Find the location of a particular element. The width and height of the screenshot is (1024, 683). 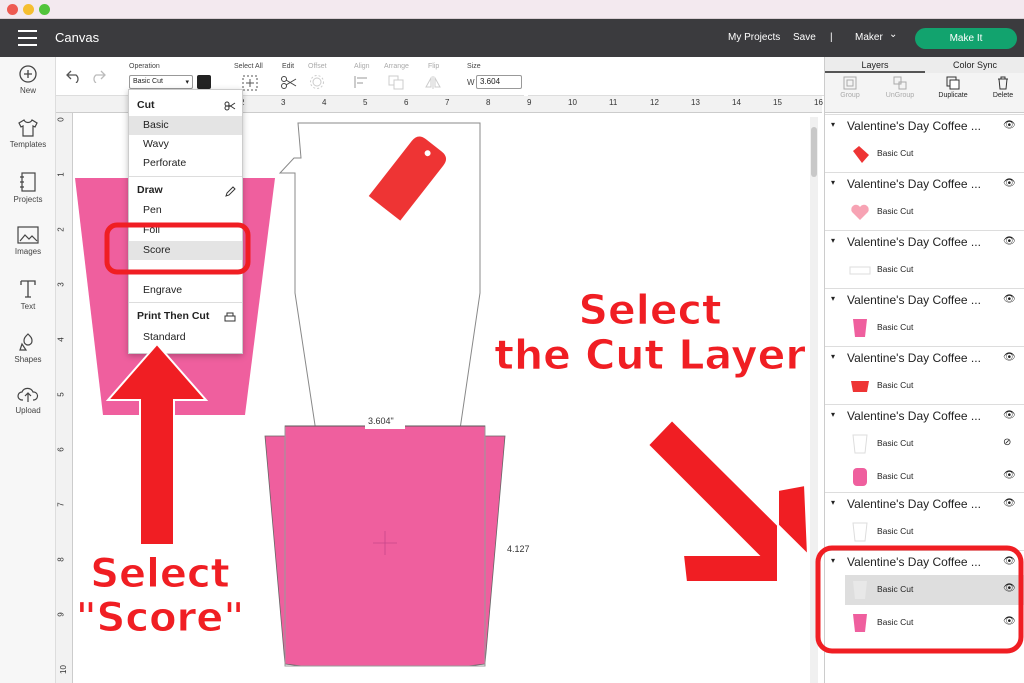

cut-layer-highlight-box is located at coordinates (919, 599).